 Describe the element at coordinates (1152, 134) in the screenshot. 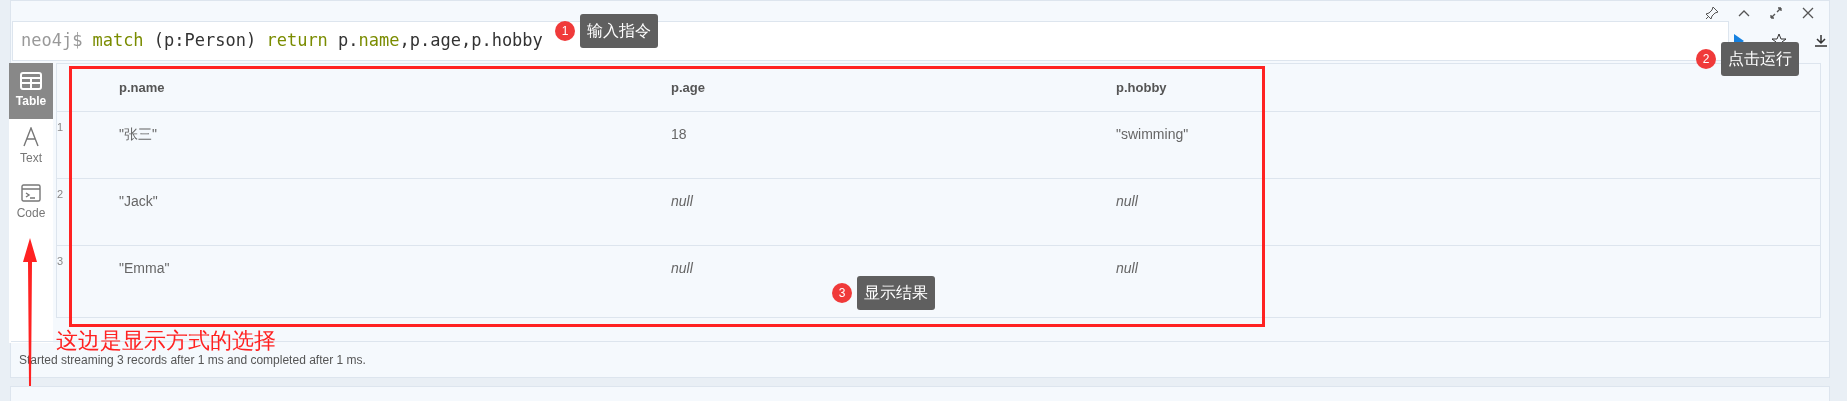

I see `table-cell: "swimming"` at that location.